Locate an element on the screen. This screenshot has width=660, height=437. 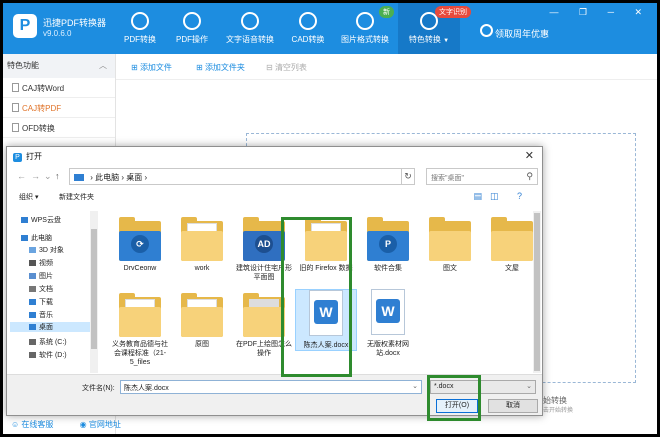
add-folder-button: ⊞ 添加文件夹 is located at coordinates (220, 67).